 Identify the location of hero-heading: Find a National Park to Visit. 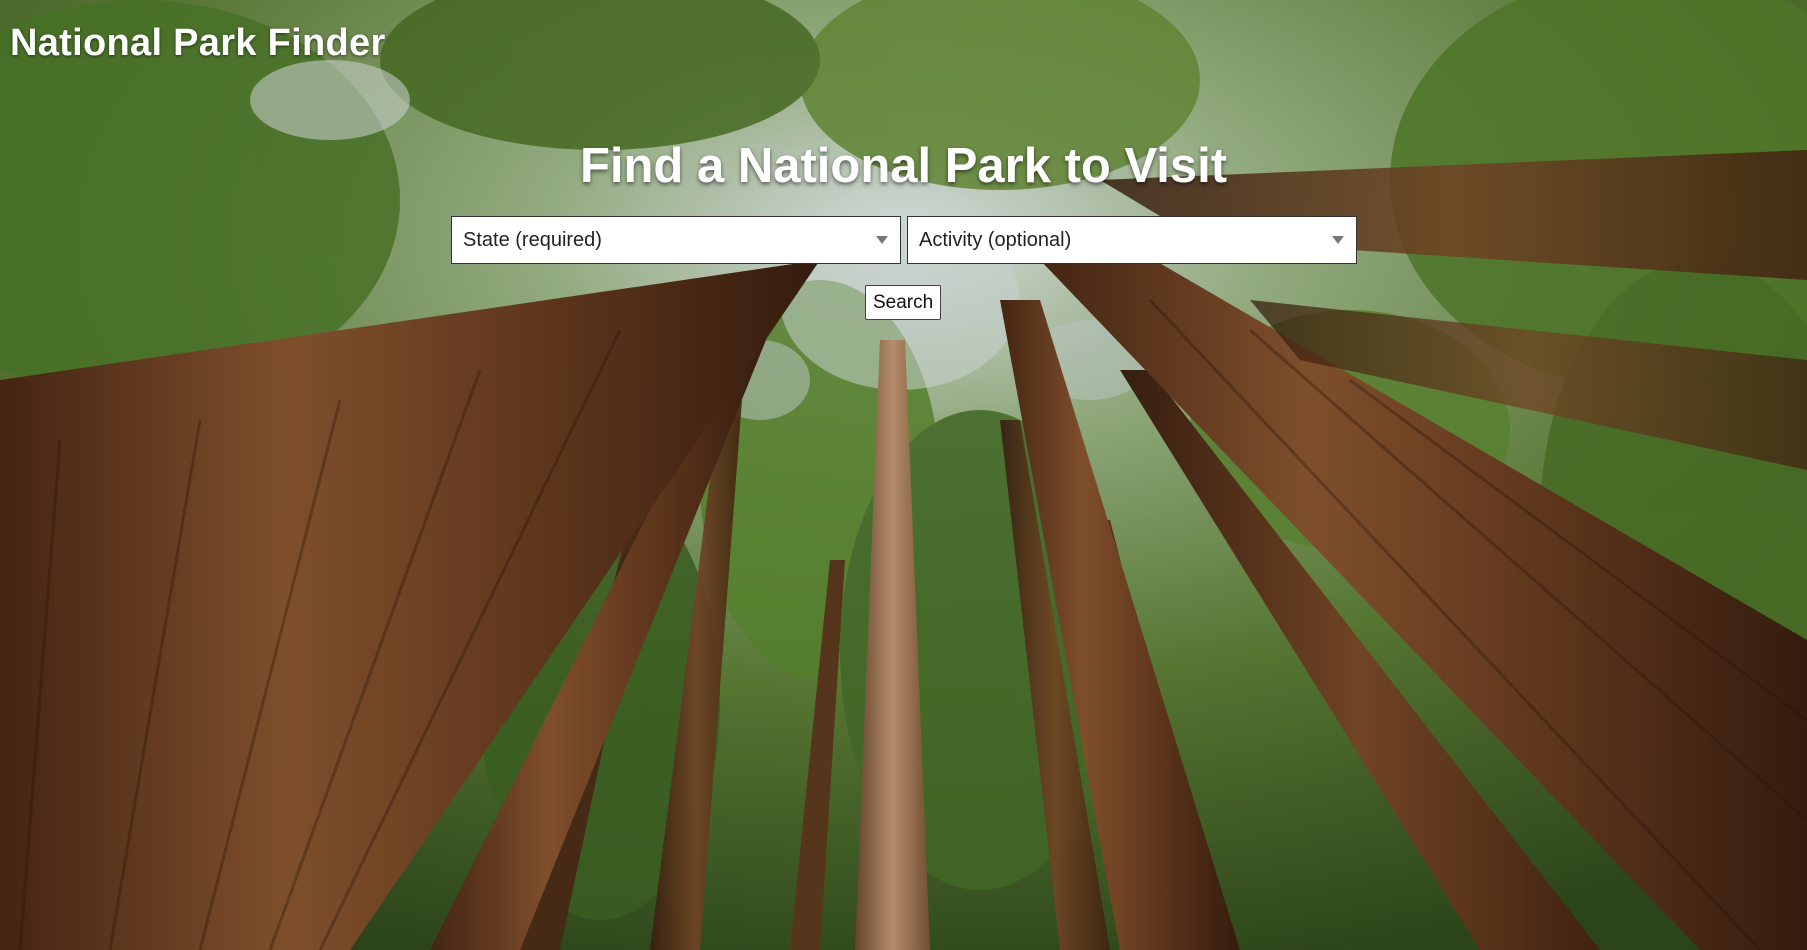
(903, 166).